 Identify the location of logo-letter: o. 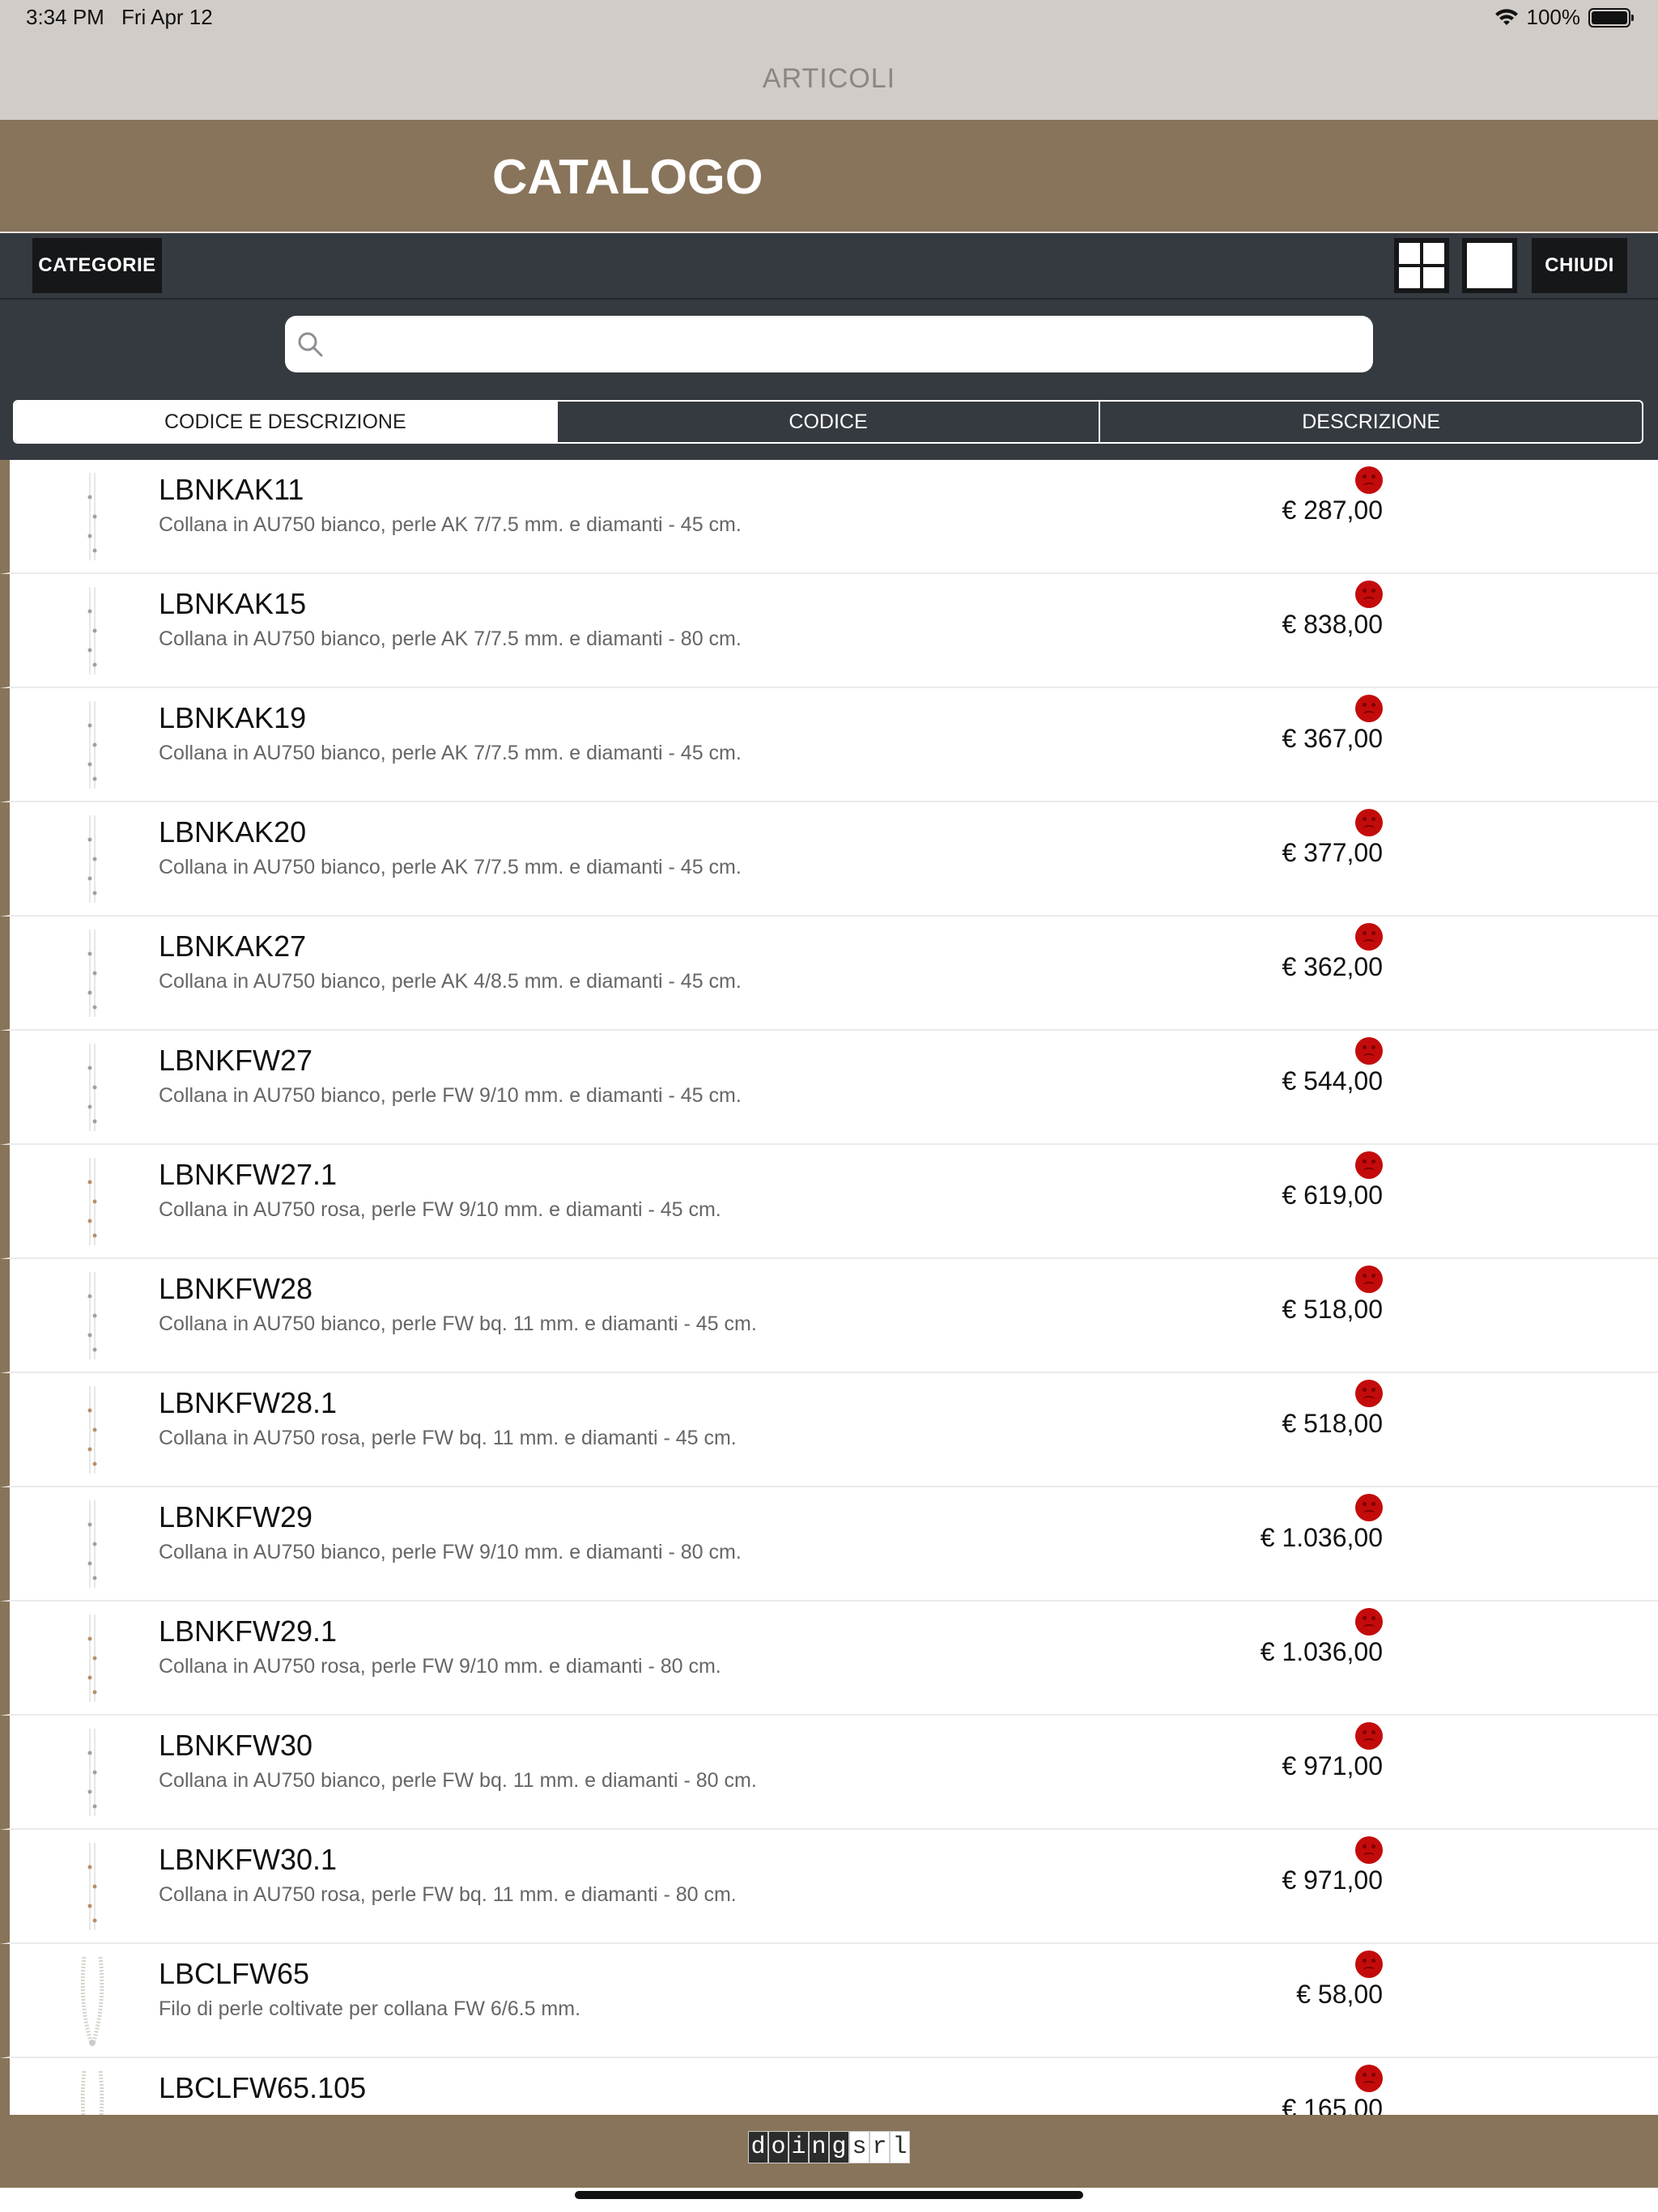
(778, 2147).